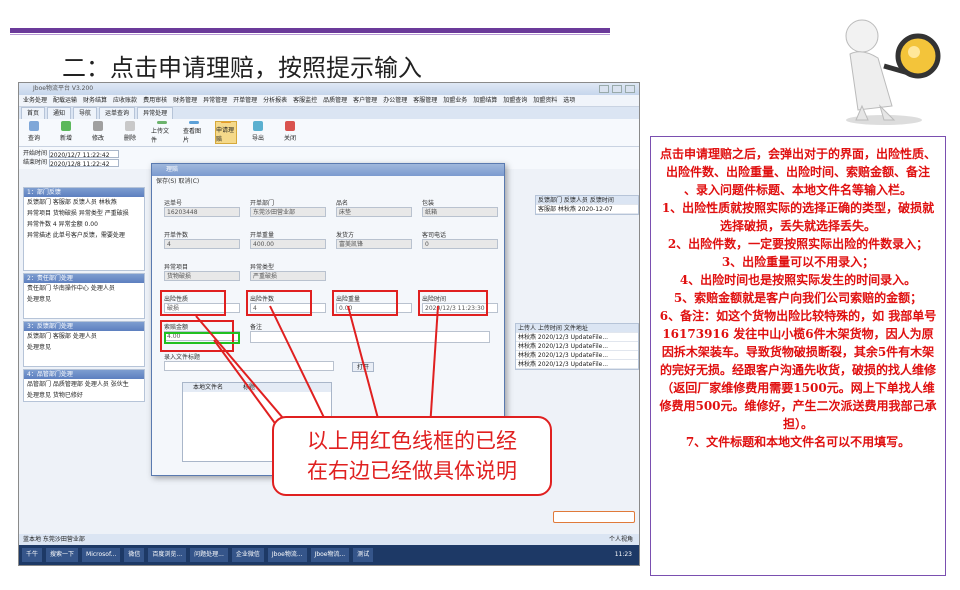 This screenshot has height=590, width=960. Describe the element at coordinates (85, 113) in the screenshot. I see `tab-nav: 导航` at that location.